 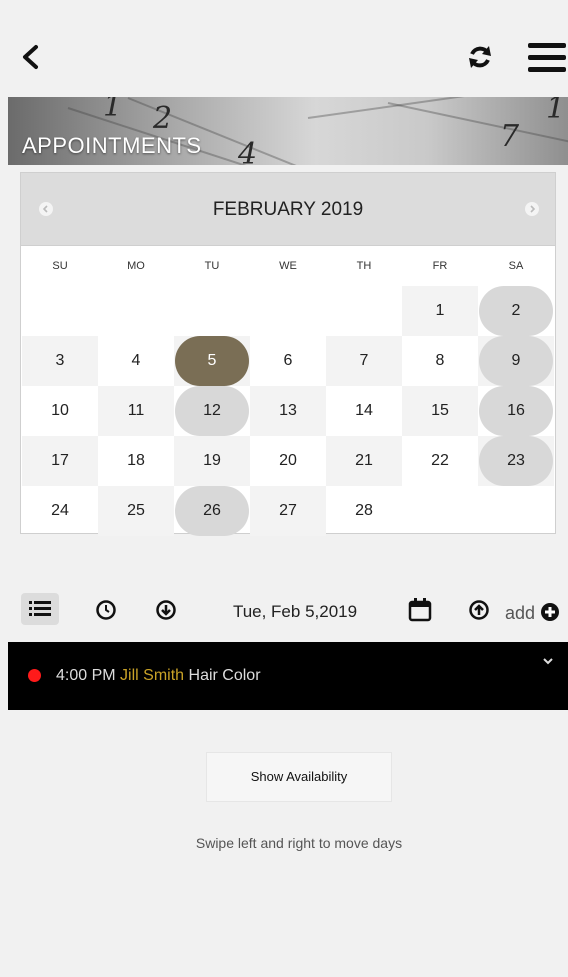 I want to click on weekday-tu: TU, so click(x=212, y=266).